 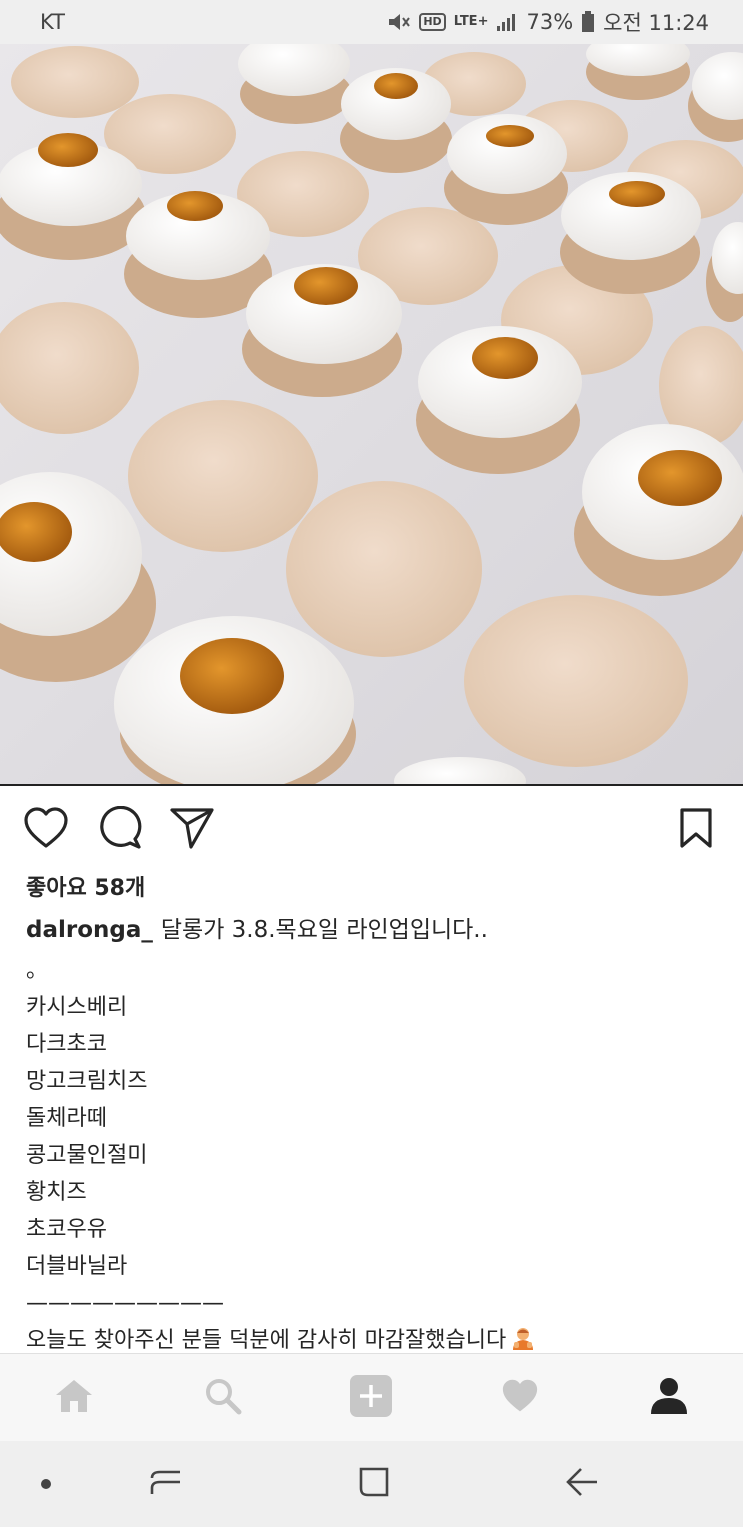 I want to click on bookmark-icon, so click(x=696, y=830).